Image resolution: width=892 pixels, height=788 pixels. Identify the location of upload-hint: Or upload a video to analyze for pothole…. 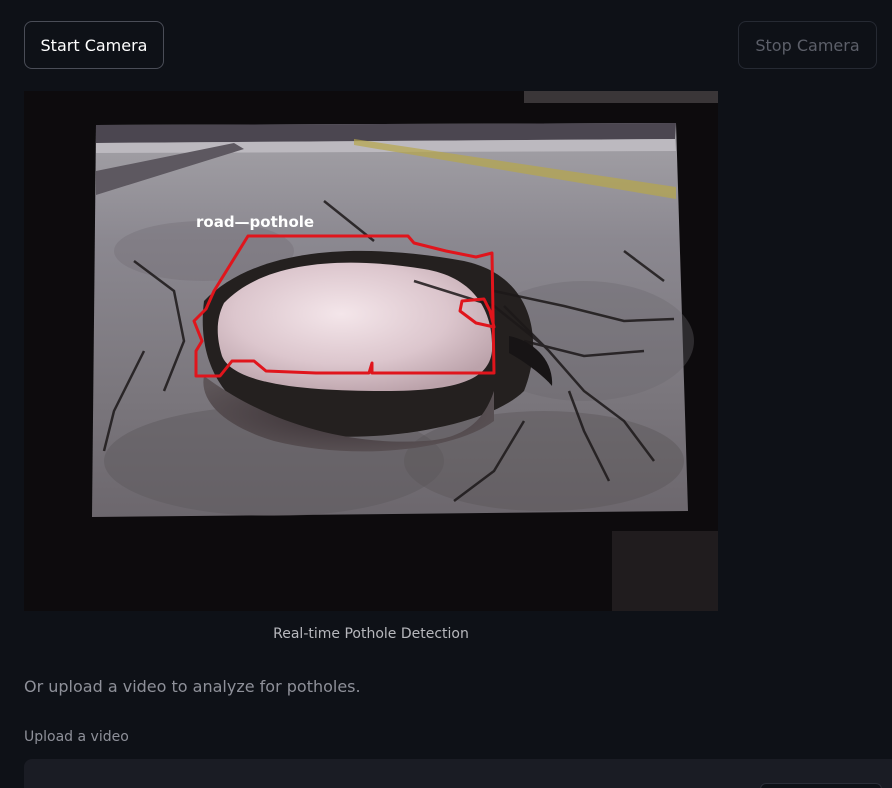
(192, 686).